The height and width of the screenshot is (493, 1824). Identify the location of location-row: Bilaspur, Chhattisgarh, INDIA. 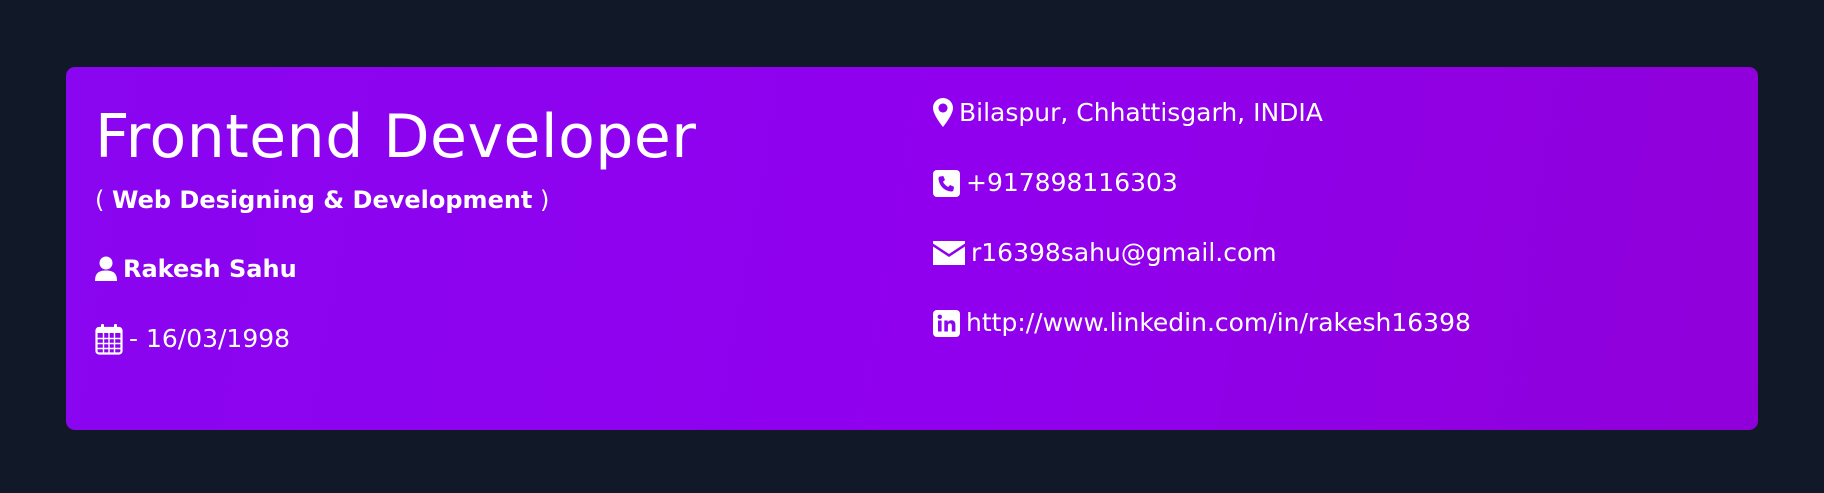
(1202, 113).